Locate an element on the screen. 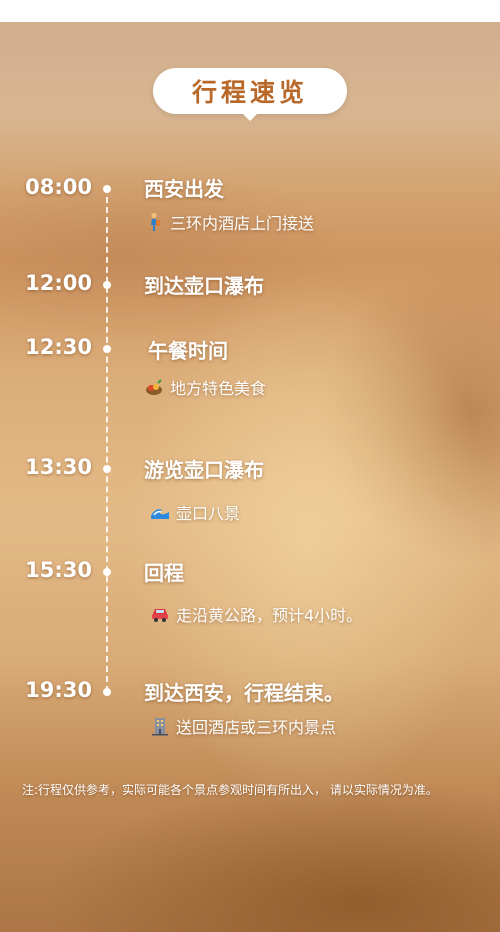 The height and width of the screenshot is (932, 500). time-0800: 08:00 is located at coordinates (58, 187).